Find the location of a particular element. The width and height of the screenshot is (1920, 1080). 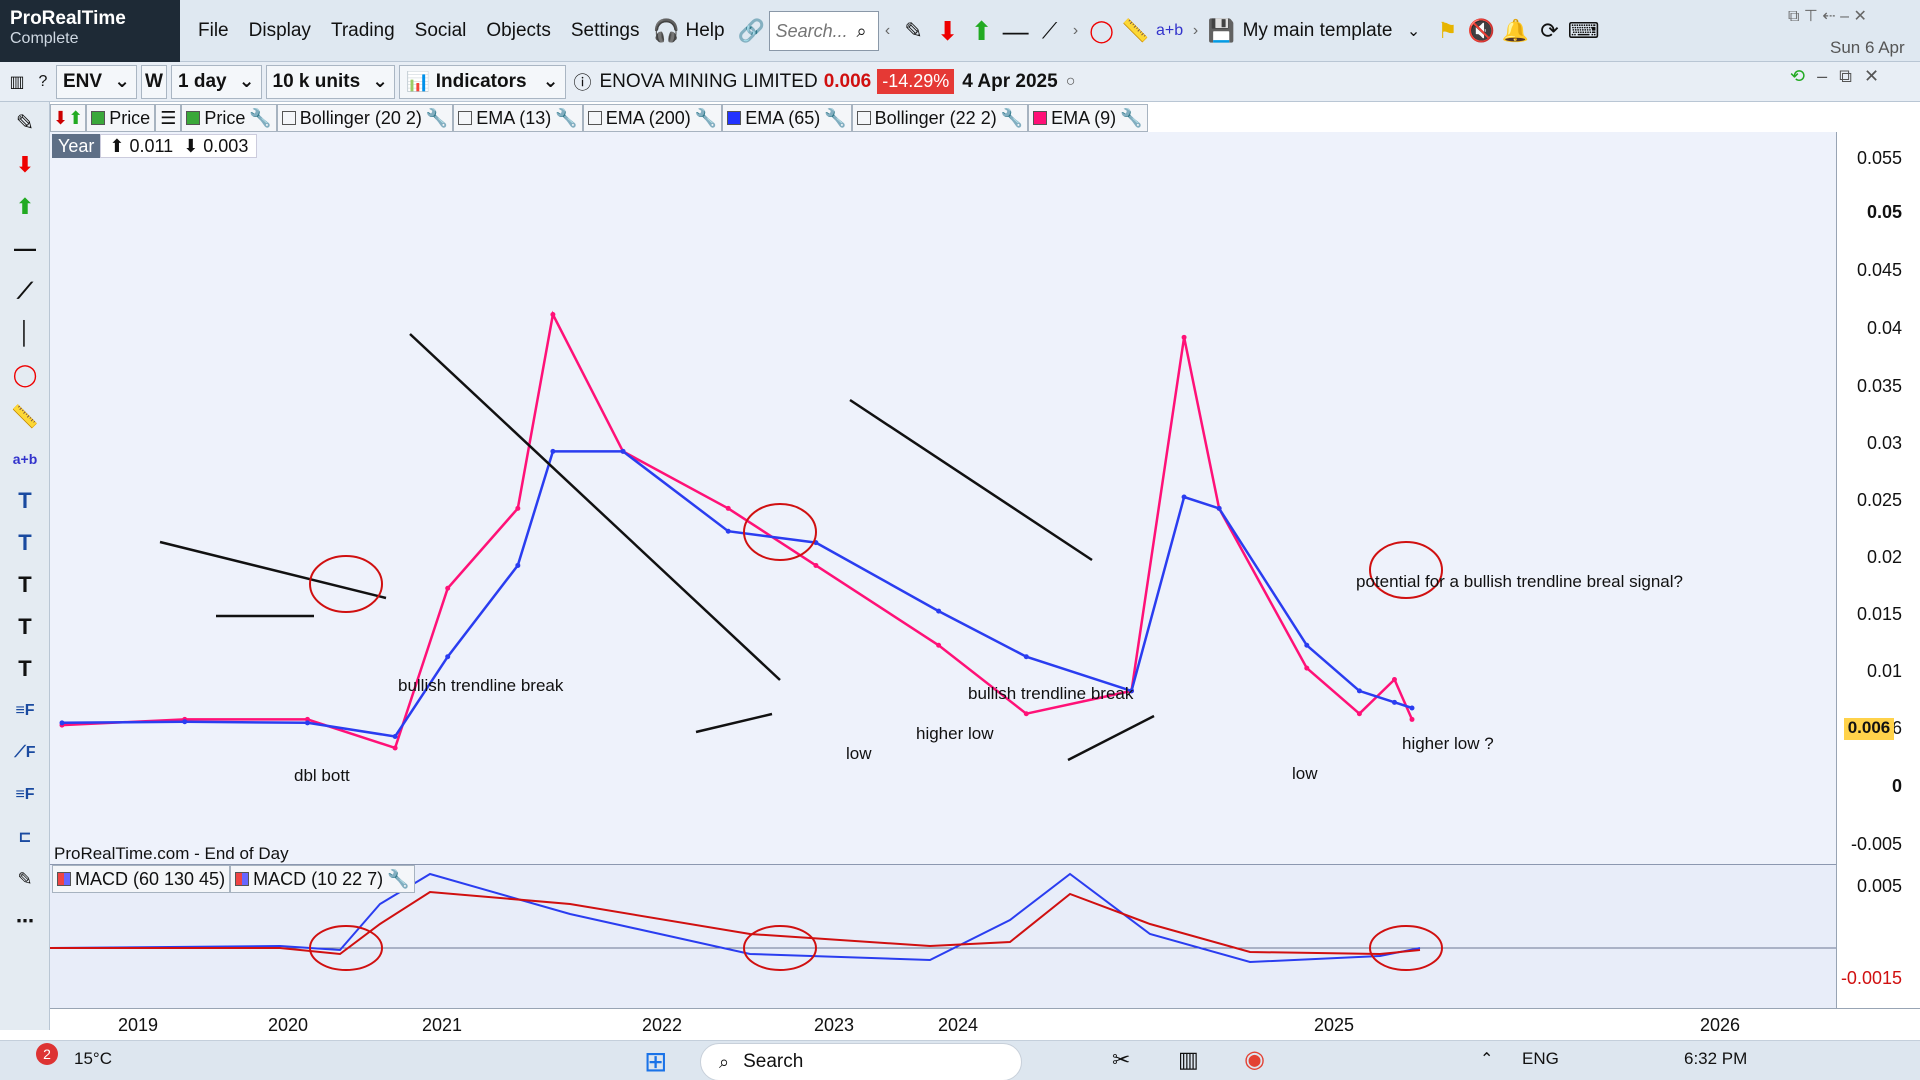

pin-icon: ⊤ is located at coordinates (1811, 16).